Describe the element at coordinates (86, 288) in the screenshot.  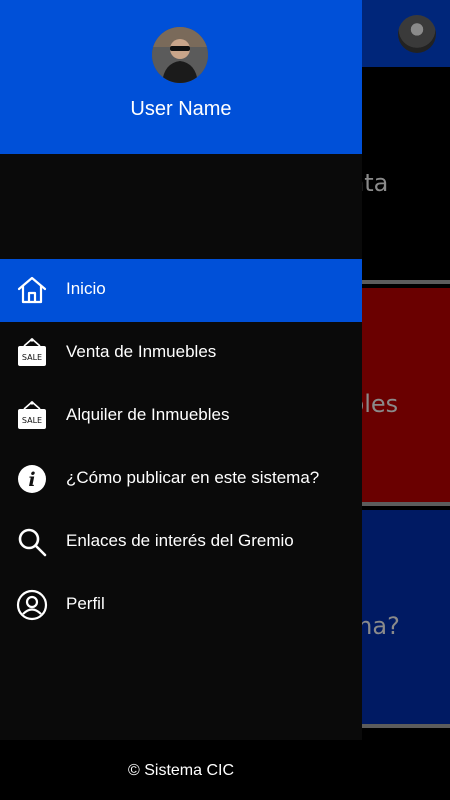
I see `menu-item-label: Inicio` at that location.